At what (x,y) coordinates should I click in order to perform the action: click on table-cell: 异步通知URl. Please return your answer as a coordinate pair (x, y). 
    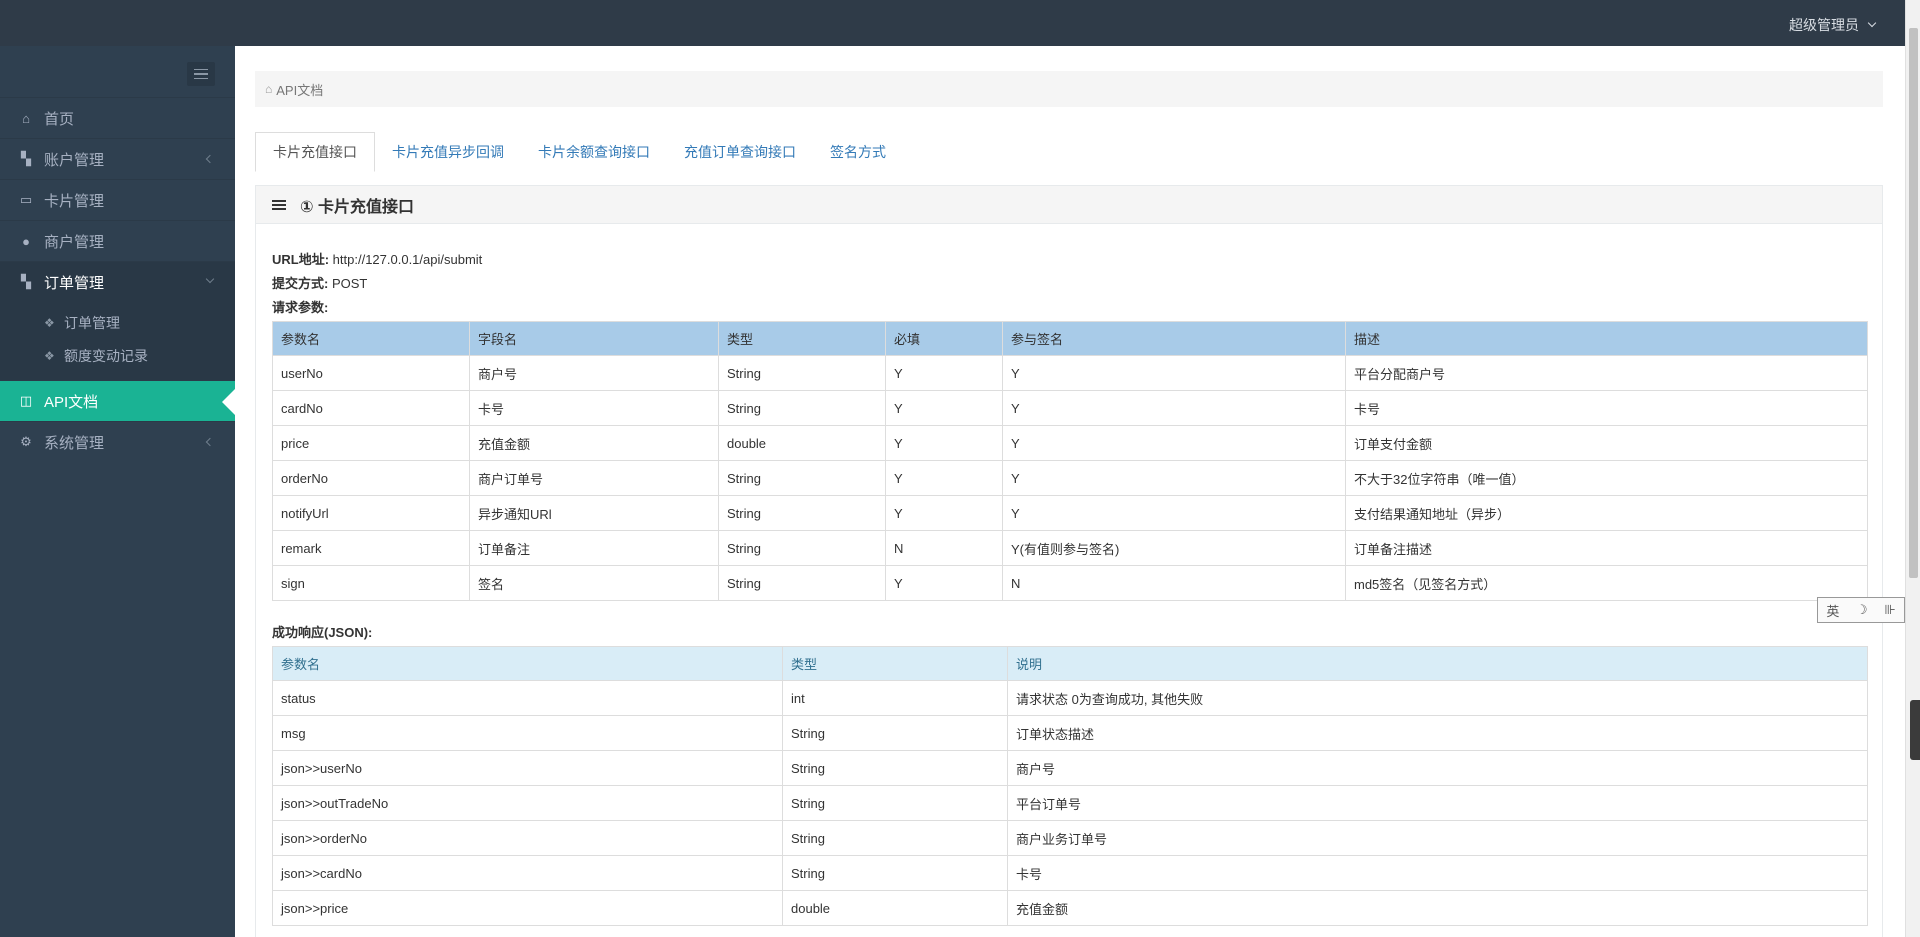
    Looking at the image, I should click on (594, 513).